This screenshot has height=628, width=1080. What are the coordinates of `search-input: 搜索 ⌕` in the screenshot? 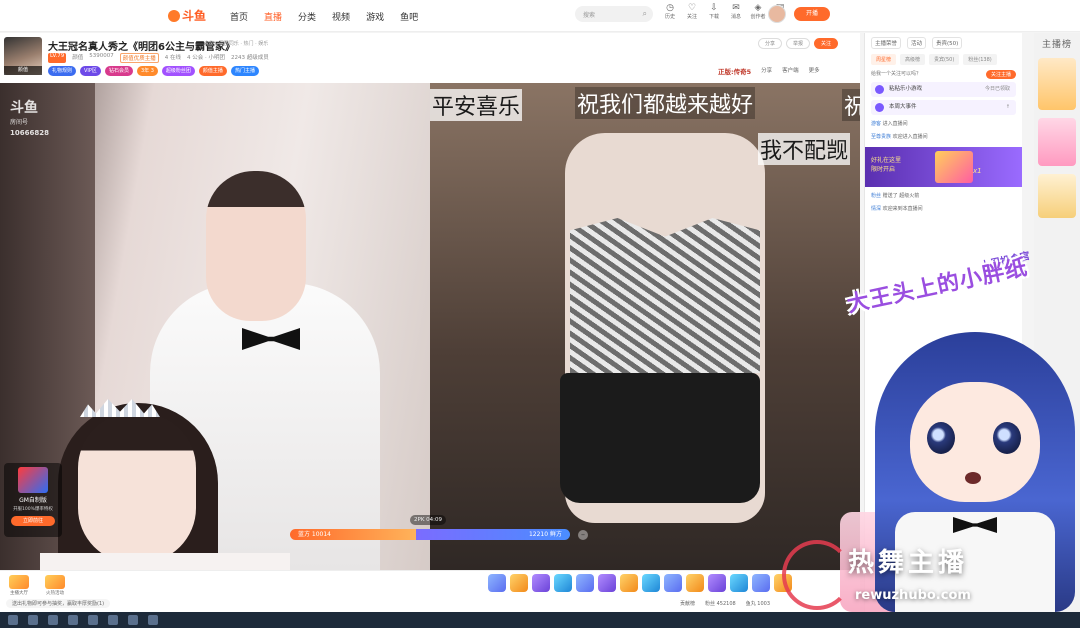 It's located at (614, 14).